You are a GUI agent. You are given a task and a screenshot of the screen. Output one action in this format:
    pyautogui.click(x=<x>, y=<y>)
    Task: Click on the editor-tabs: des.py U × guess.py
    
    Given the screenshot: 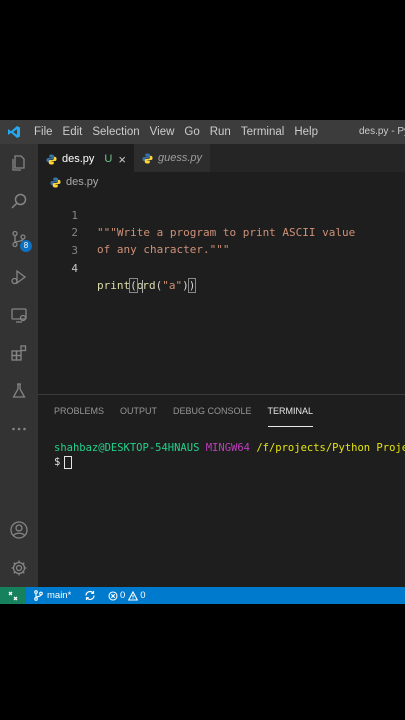 What is the action you would take?
    pyautogui.click(x=221, y=158)
    